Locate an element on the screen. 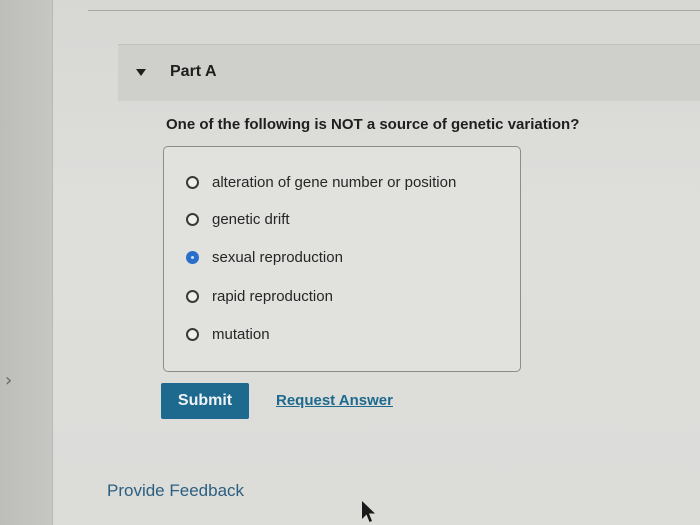 This screenshot has height=525, width=700. part-title: Part A is located at coordinates (193, 72).